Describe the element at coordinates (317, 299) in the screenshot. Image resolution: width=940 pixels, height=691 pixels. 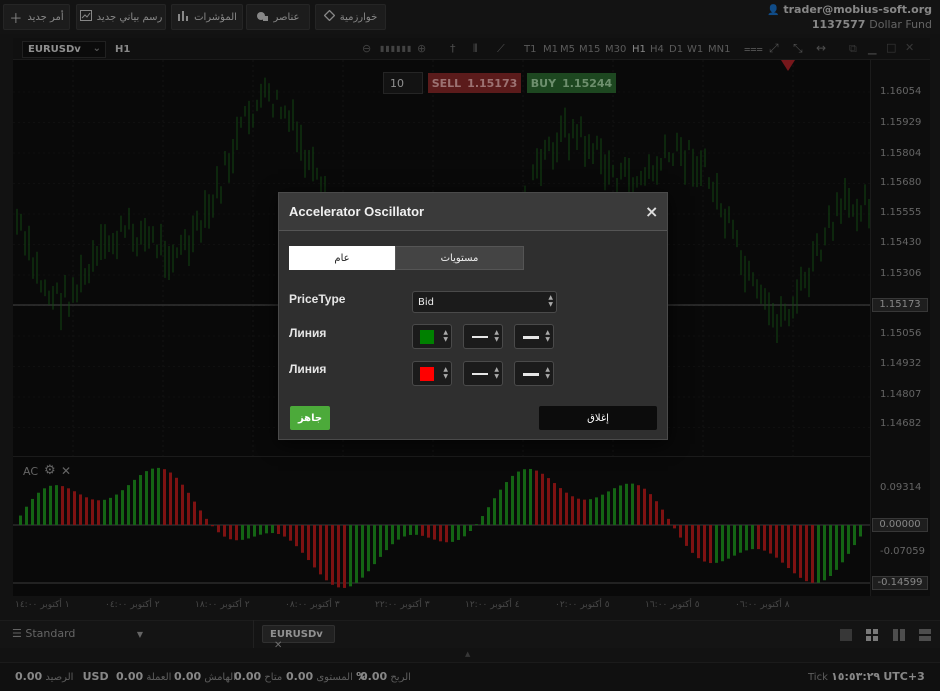
I see `price-type-label: PriceType` at that location.